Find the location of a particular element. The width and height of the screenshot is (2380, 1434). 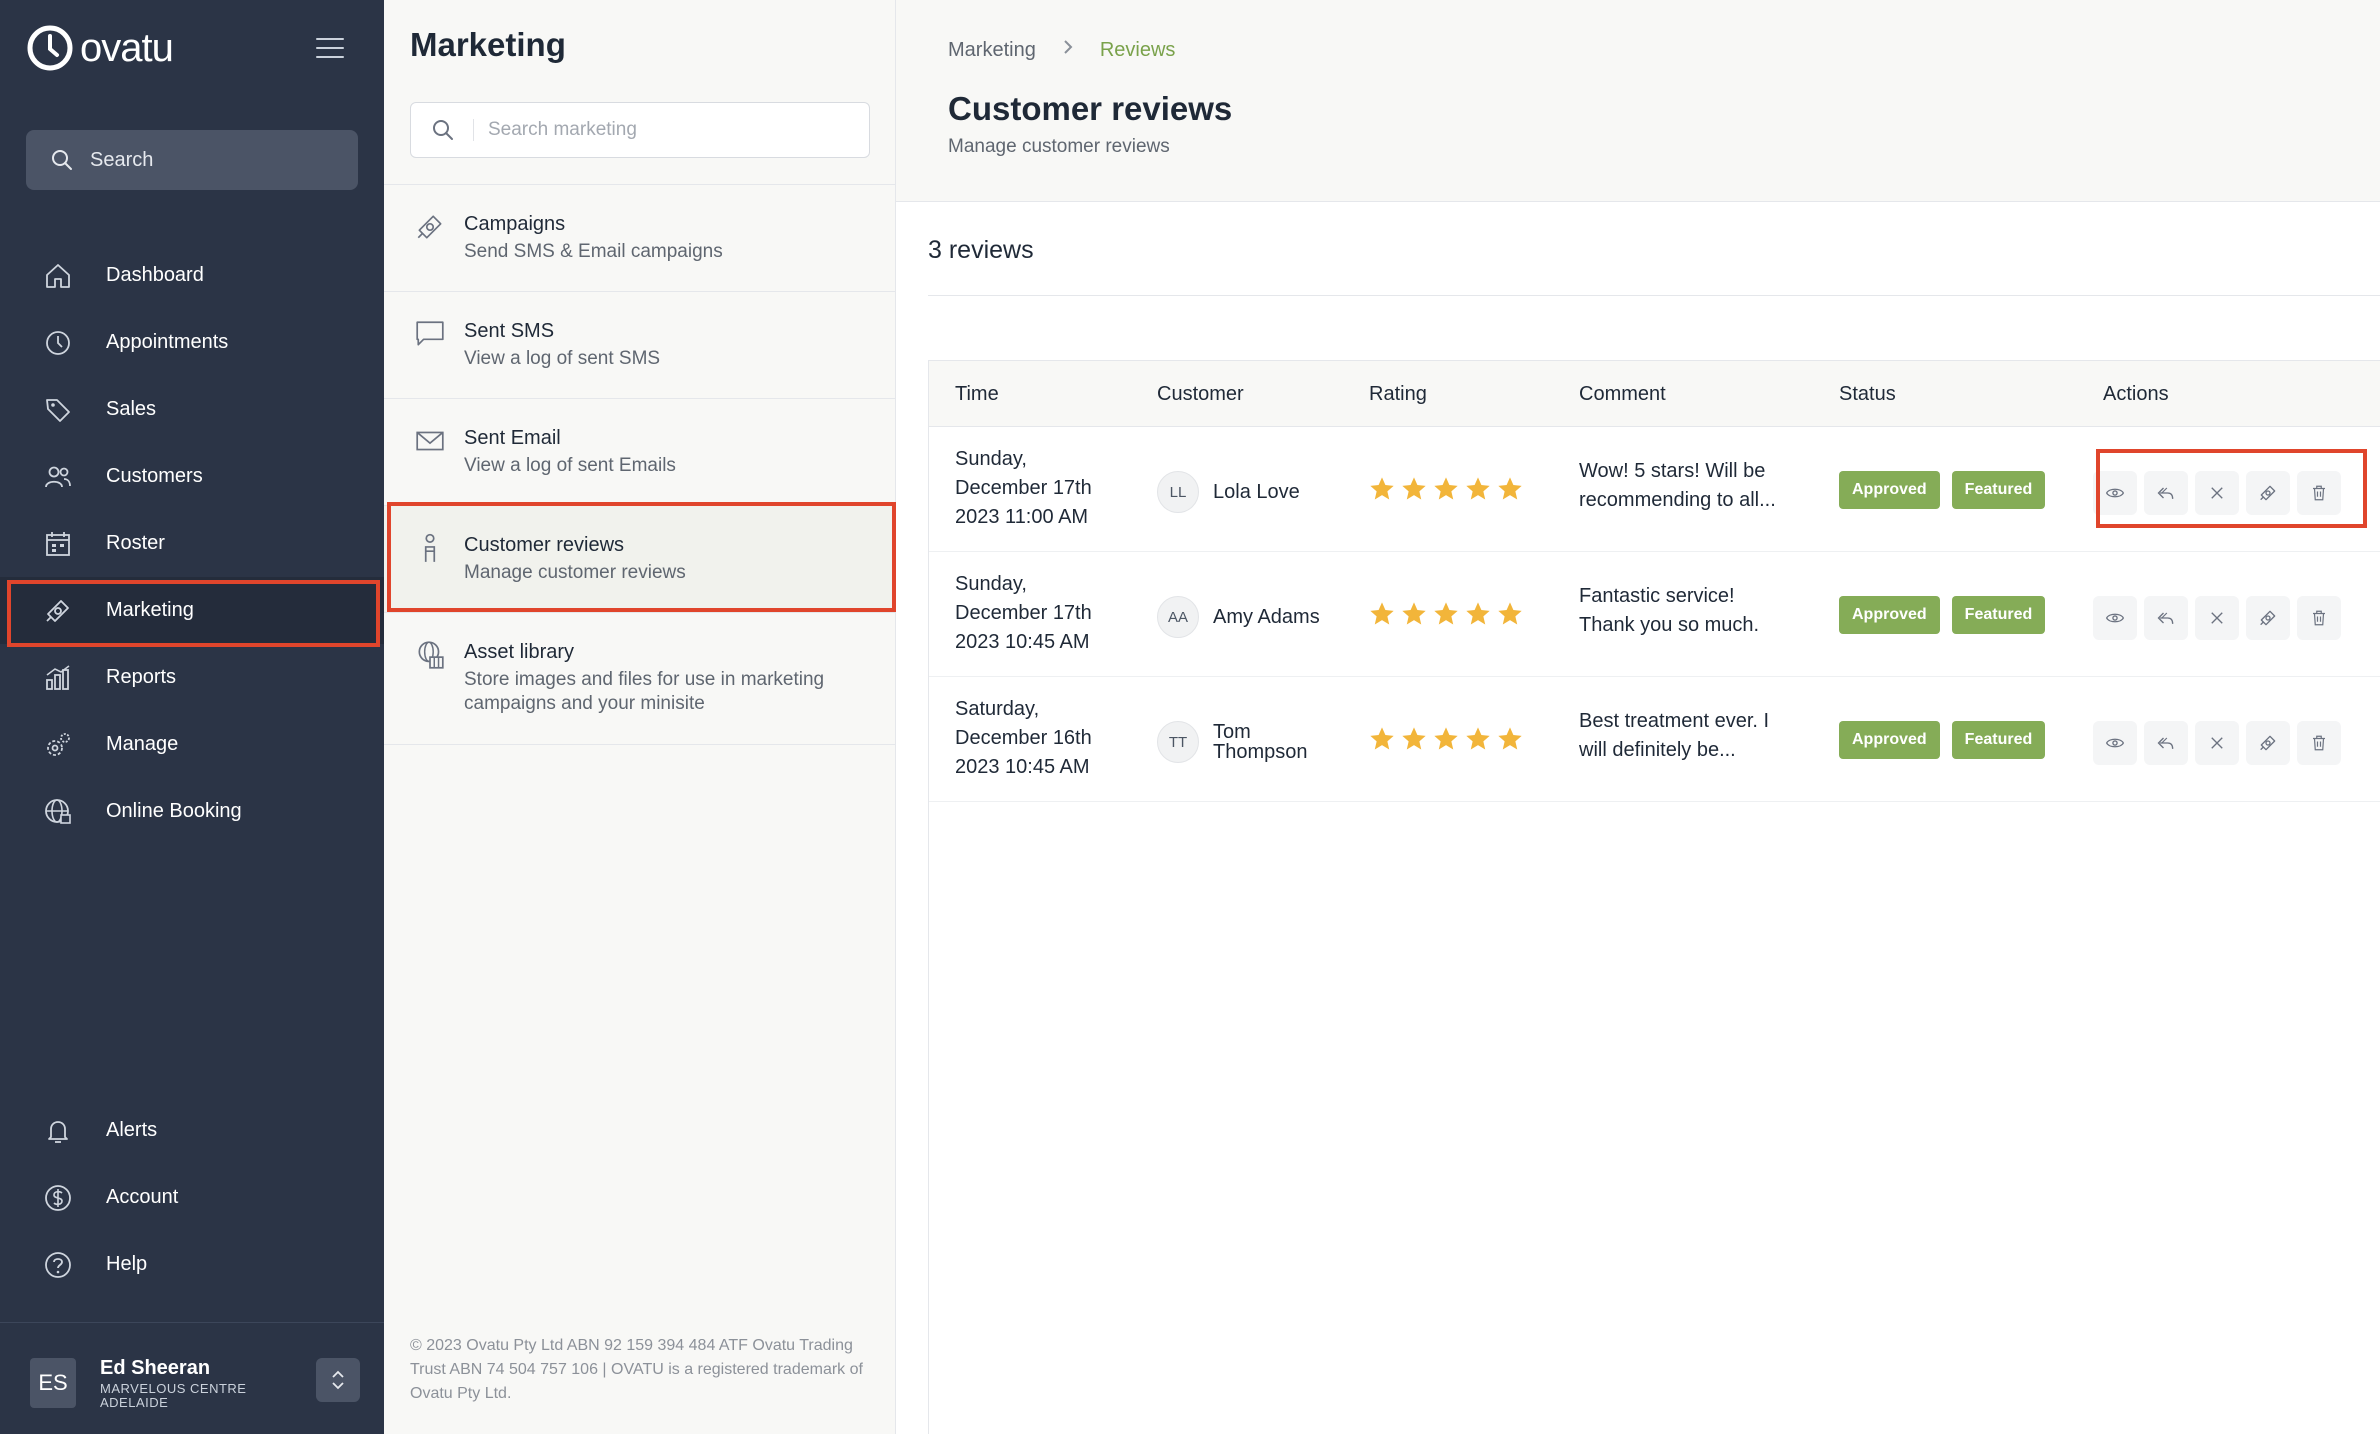

chart-icon is located at coordinates (58, 678).